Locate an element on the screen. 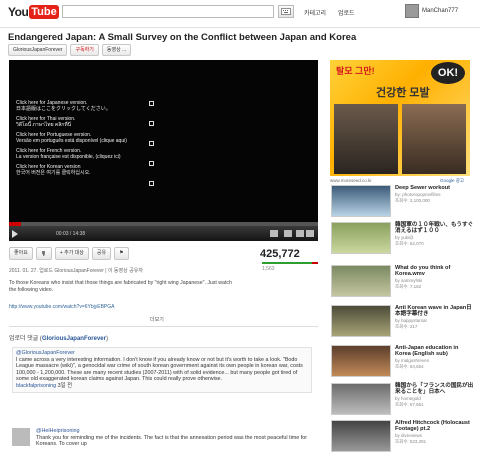 This screenshot has height=457, width=480. related-views: 조회수: 62,070 is located at coordinates (409, 243).